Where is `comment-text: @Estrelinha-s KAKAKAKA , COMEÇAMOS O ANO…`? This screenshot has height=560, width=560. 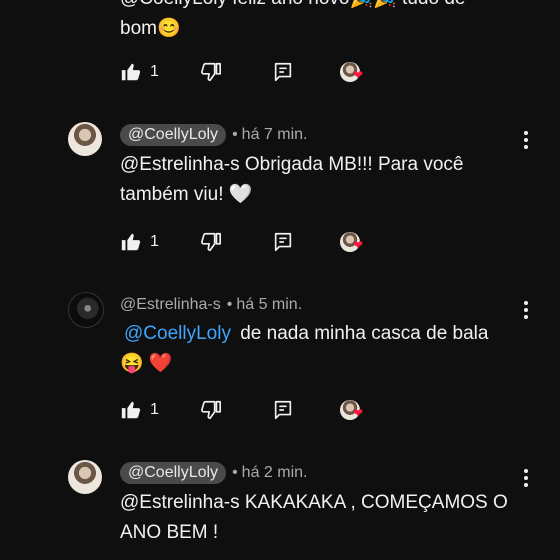 comment-text: @Estrelinha-s KAKAKAKA , COMEÇAMOS O ANO… is located at coordinates (314, 517).